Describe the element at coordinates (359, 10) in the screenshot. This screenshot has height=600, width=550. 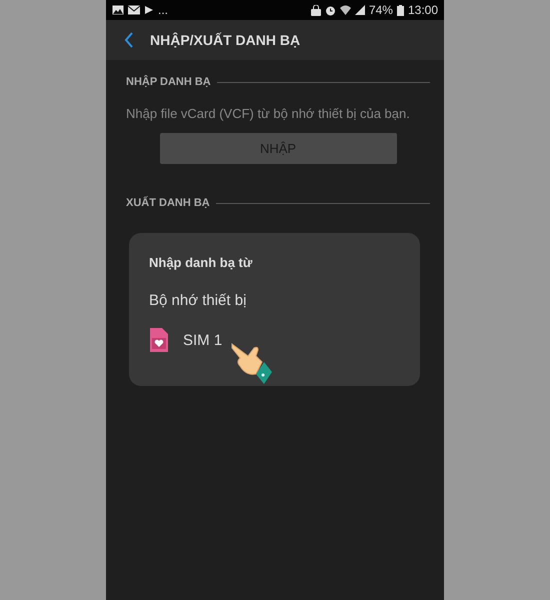
I see `signal-icon` at that location.